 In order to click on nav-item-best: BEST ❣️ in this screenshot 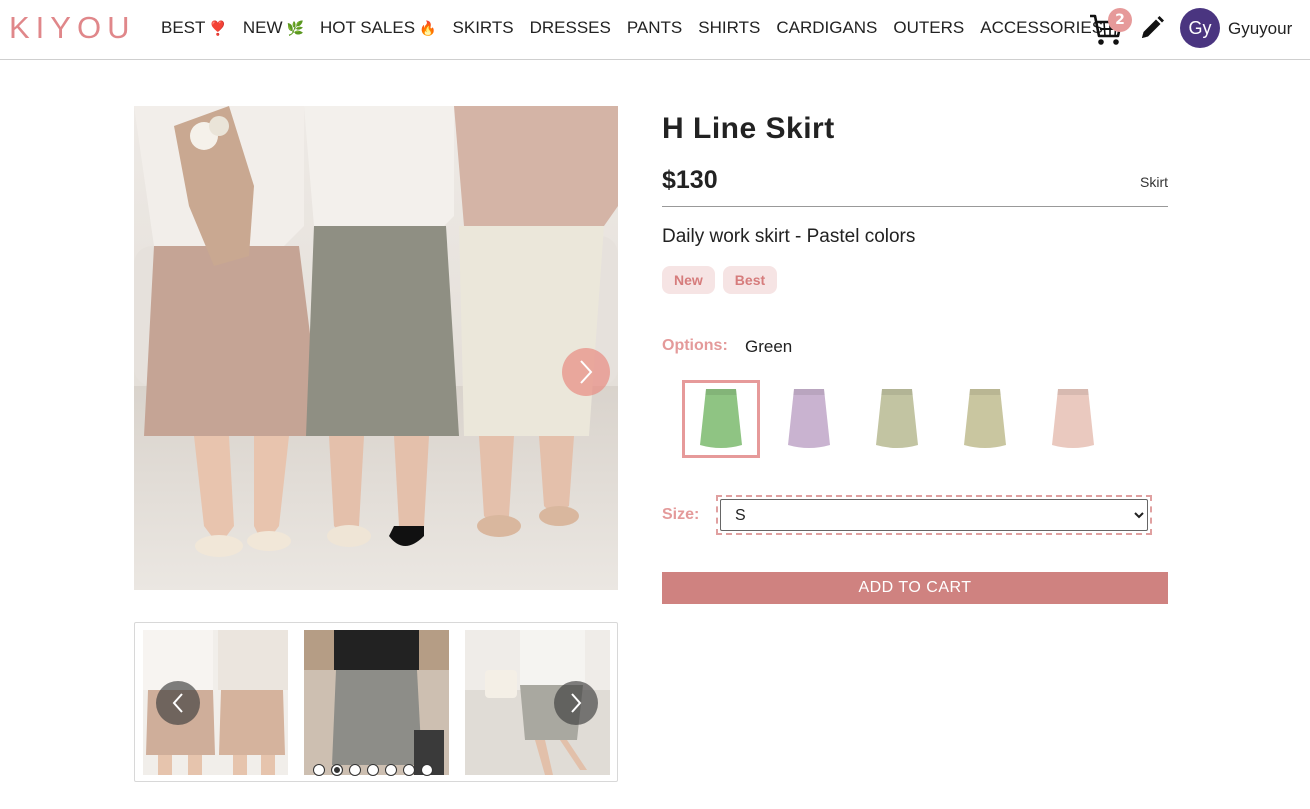, I will do `click(194, 28)`.